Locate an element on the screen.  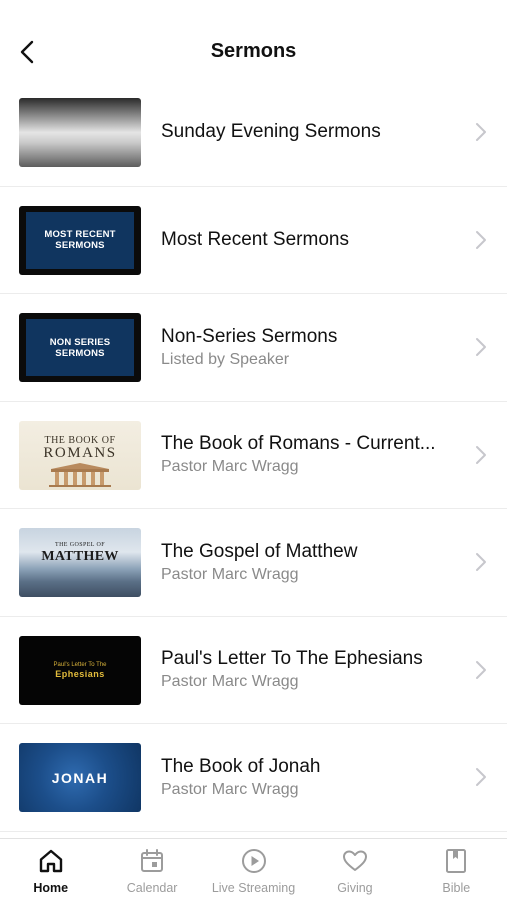
series-title: Sunday Evening Sermons is located at coordinates (271, 132).